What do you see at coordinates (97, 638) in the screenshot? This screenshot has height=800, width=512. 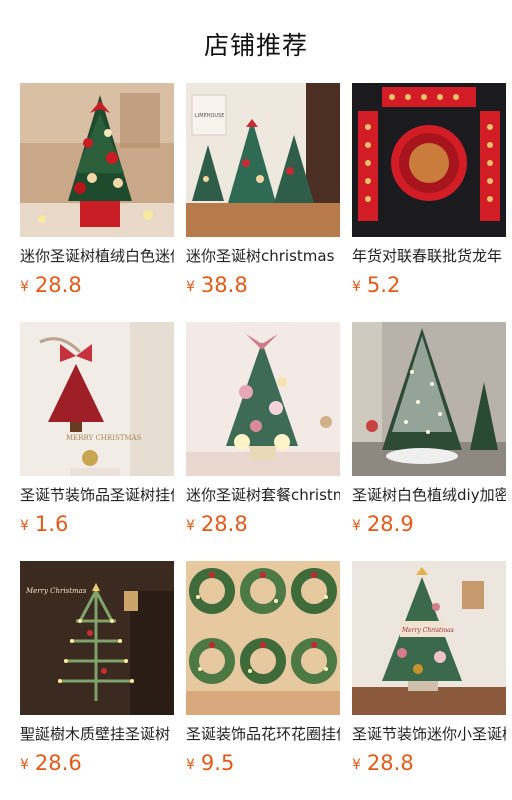 I see `product-image-wall-tree-lights: Merry Christmas` at bounding box center [97, 638].